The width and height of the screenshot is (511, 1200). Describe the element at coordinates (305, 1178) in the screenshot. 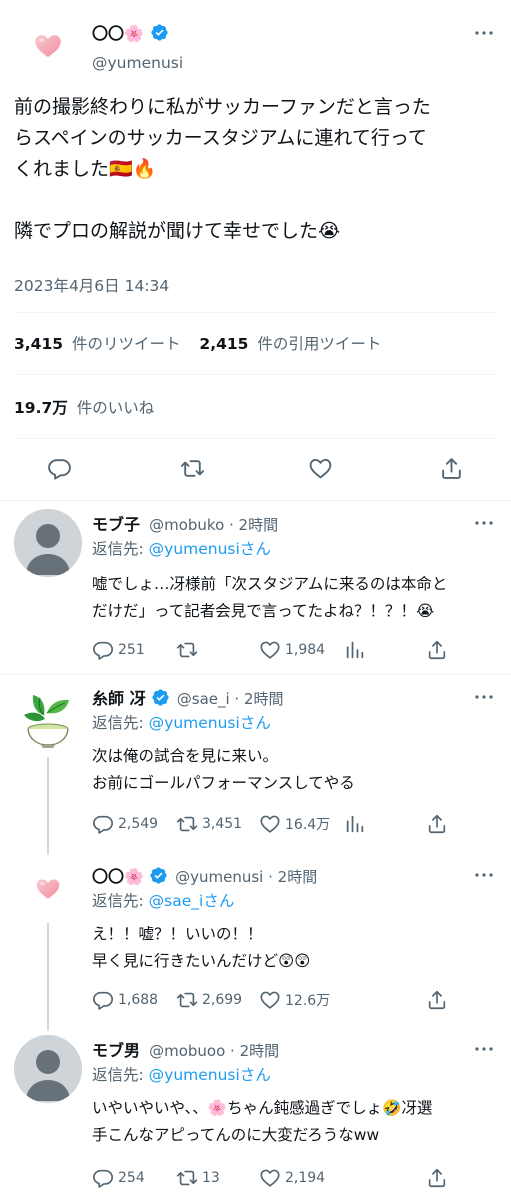

I see `like-count: 2,194` at that location.